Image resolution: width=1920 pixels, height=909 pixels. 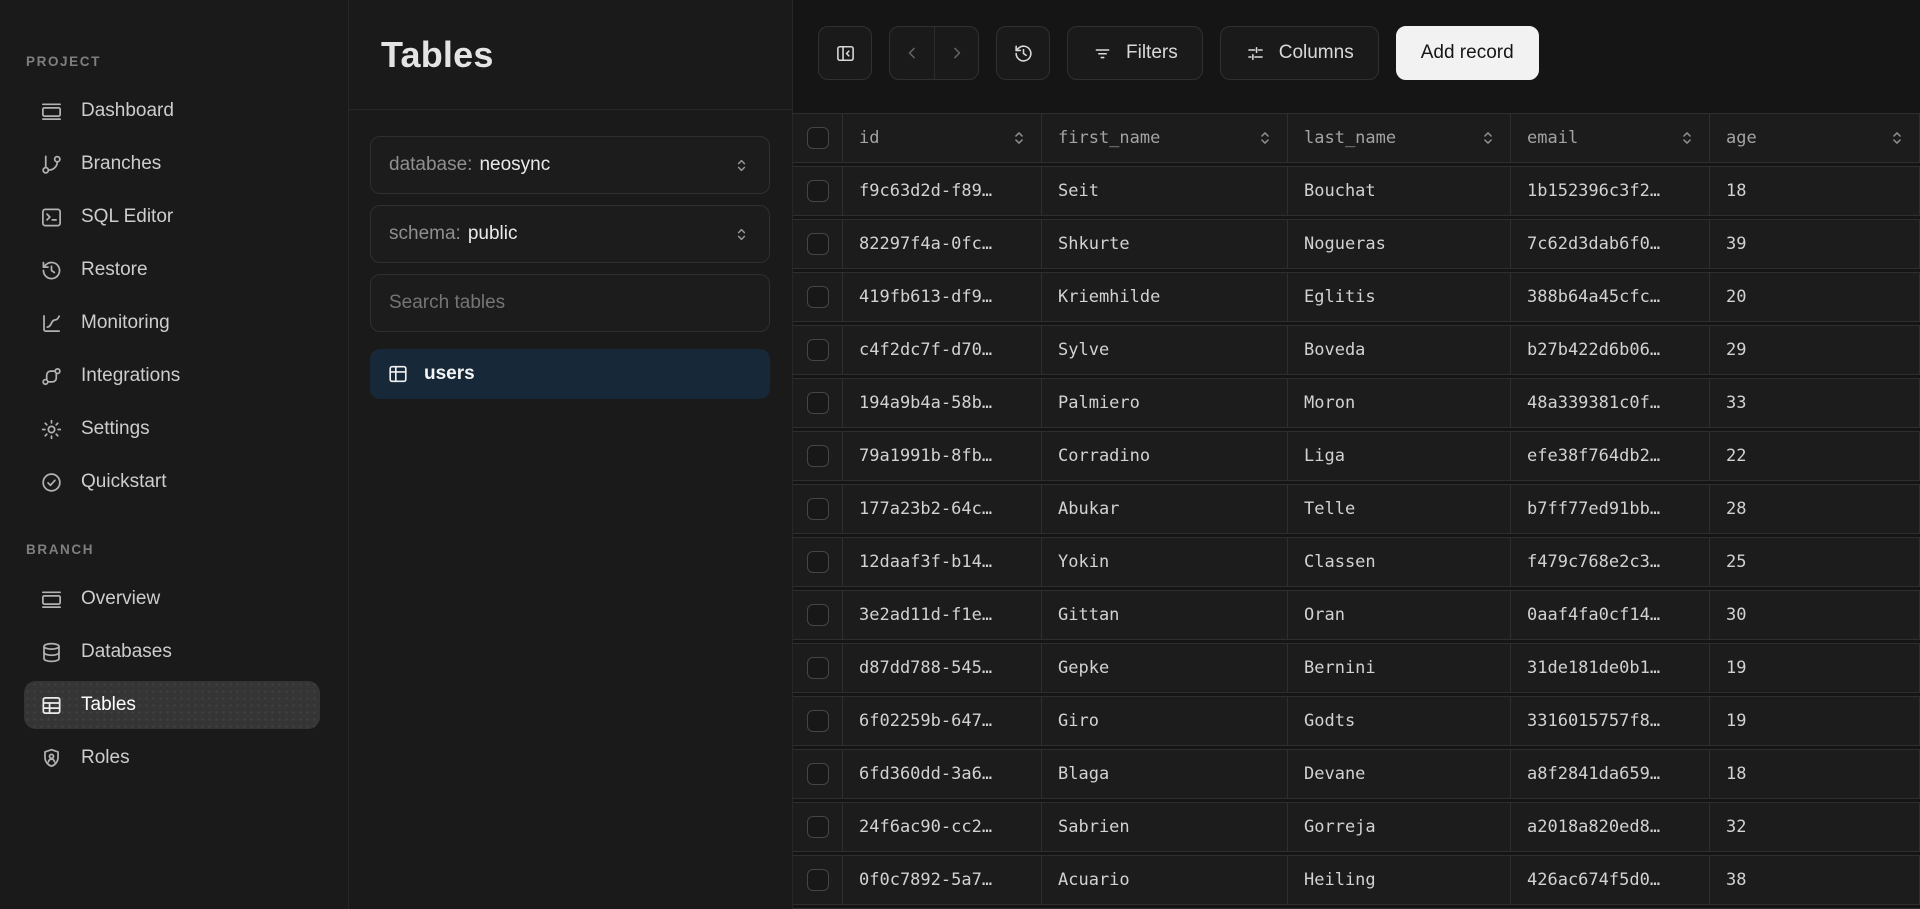 What do you see at coordinates (570, 374) in the screenshot?
I see `table-list-item-users: users` at bounding box center [570, 374].